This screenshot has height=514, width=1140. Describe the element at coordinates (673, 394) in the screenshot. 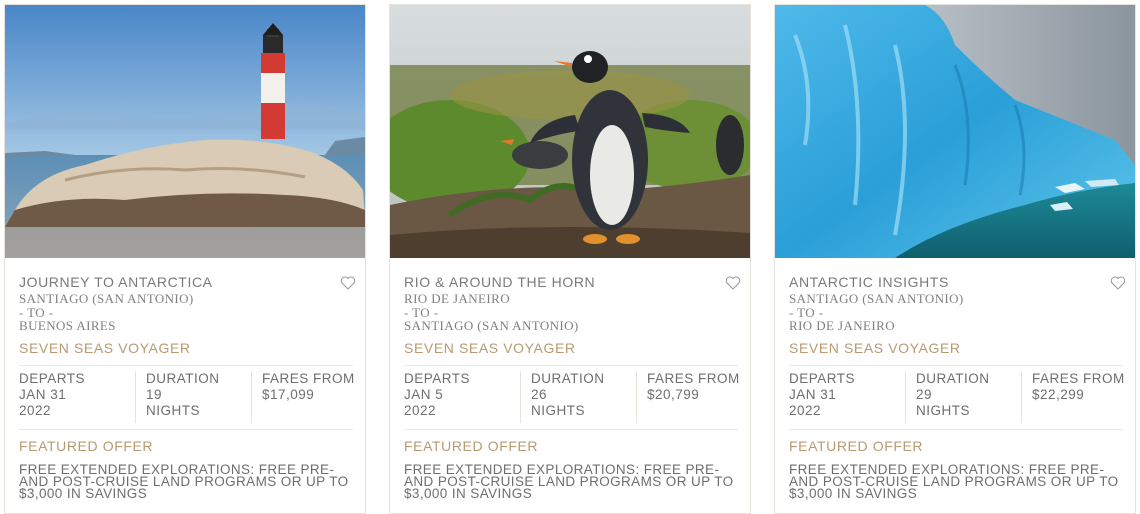

I see `fares-value: $20,799` at that location.